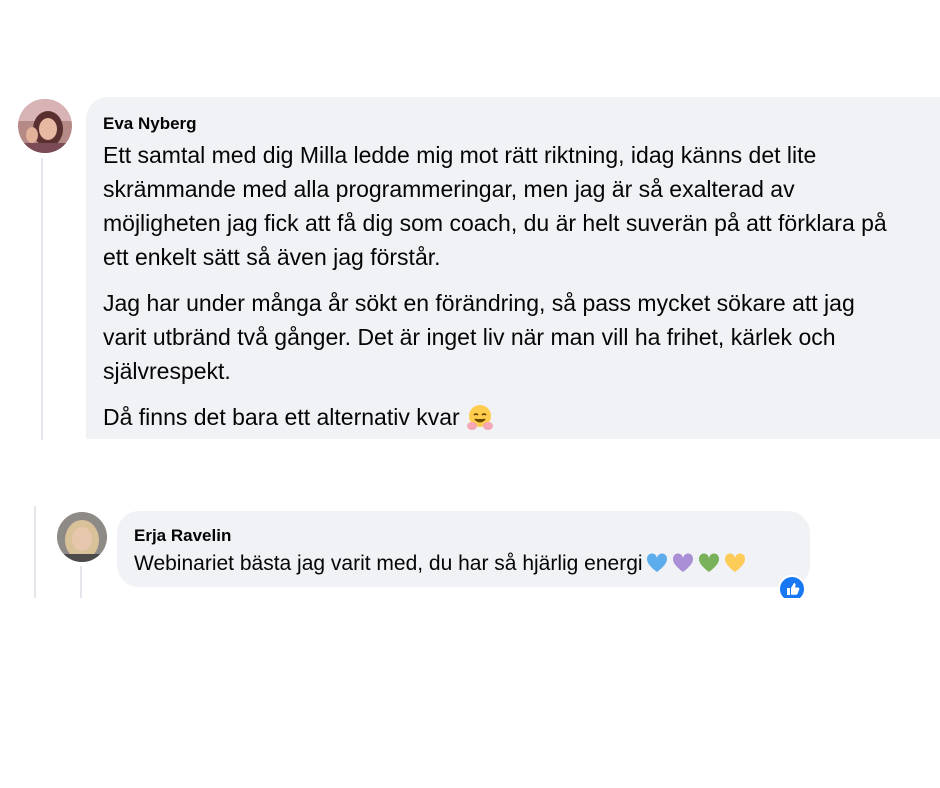 This screenshot has height=788, width=940. I want to click on yellow-heart-icon, so click(735, 563).